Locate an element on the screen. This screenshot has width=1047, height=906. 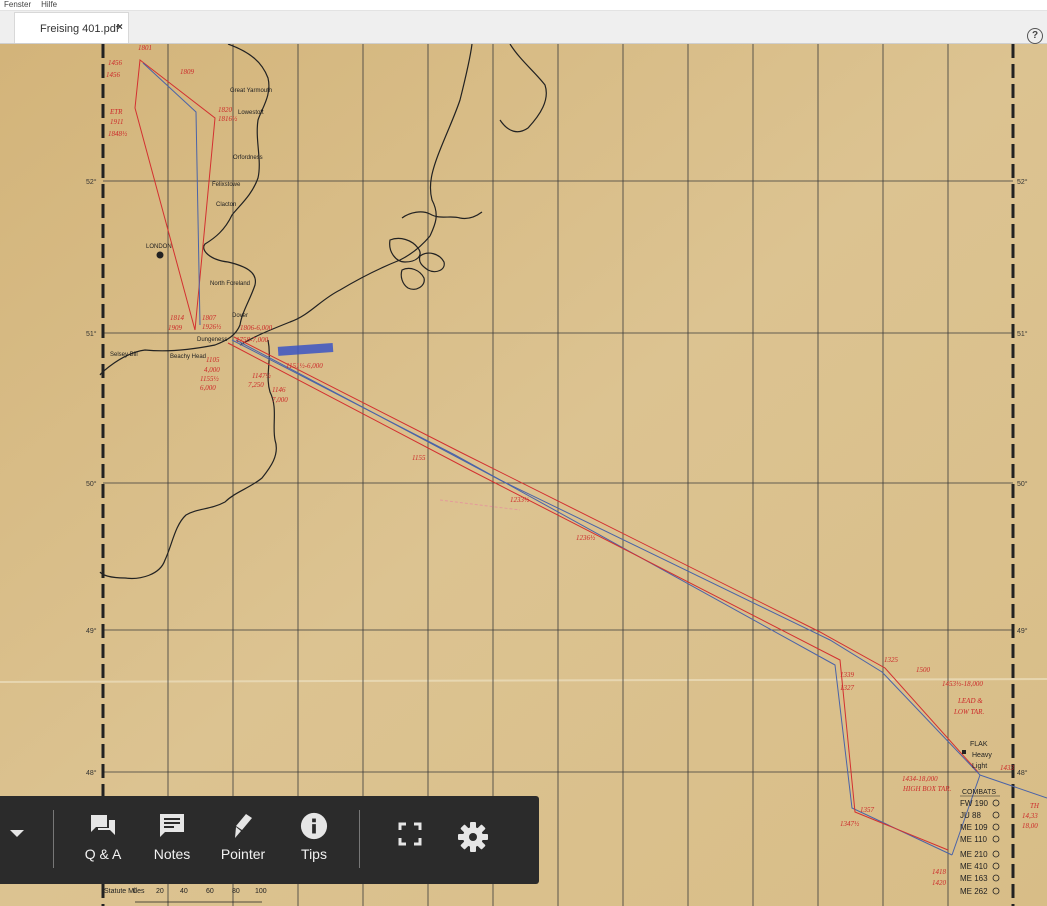
document-tab-title: Freising 401.pdf is located at coordinates (79, 29).